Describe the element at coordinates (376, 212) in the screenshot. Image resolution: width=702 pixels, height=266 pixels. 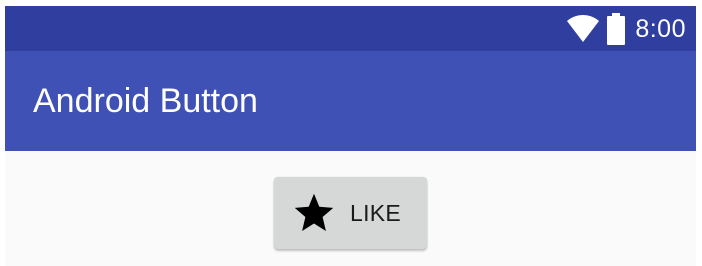
I see `like-button-label: LIKE` at that location.